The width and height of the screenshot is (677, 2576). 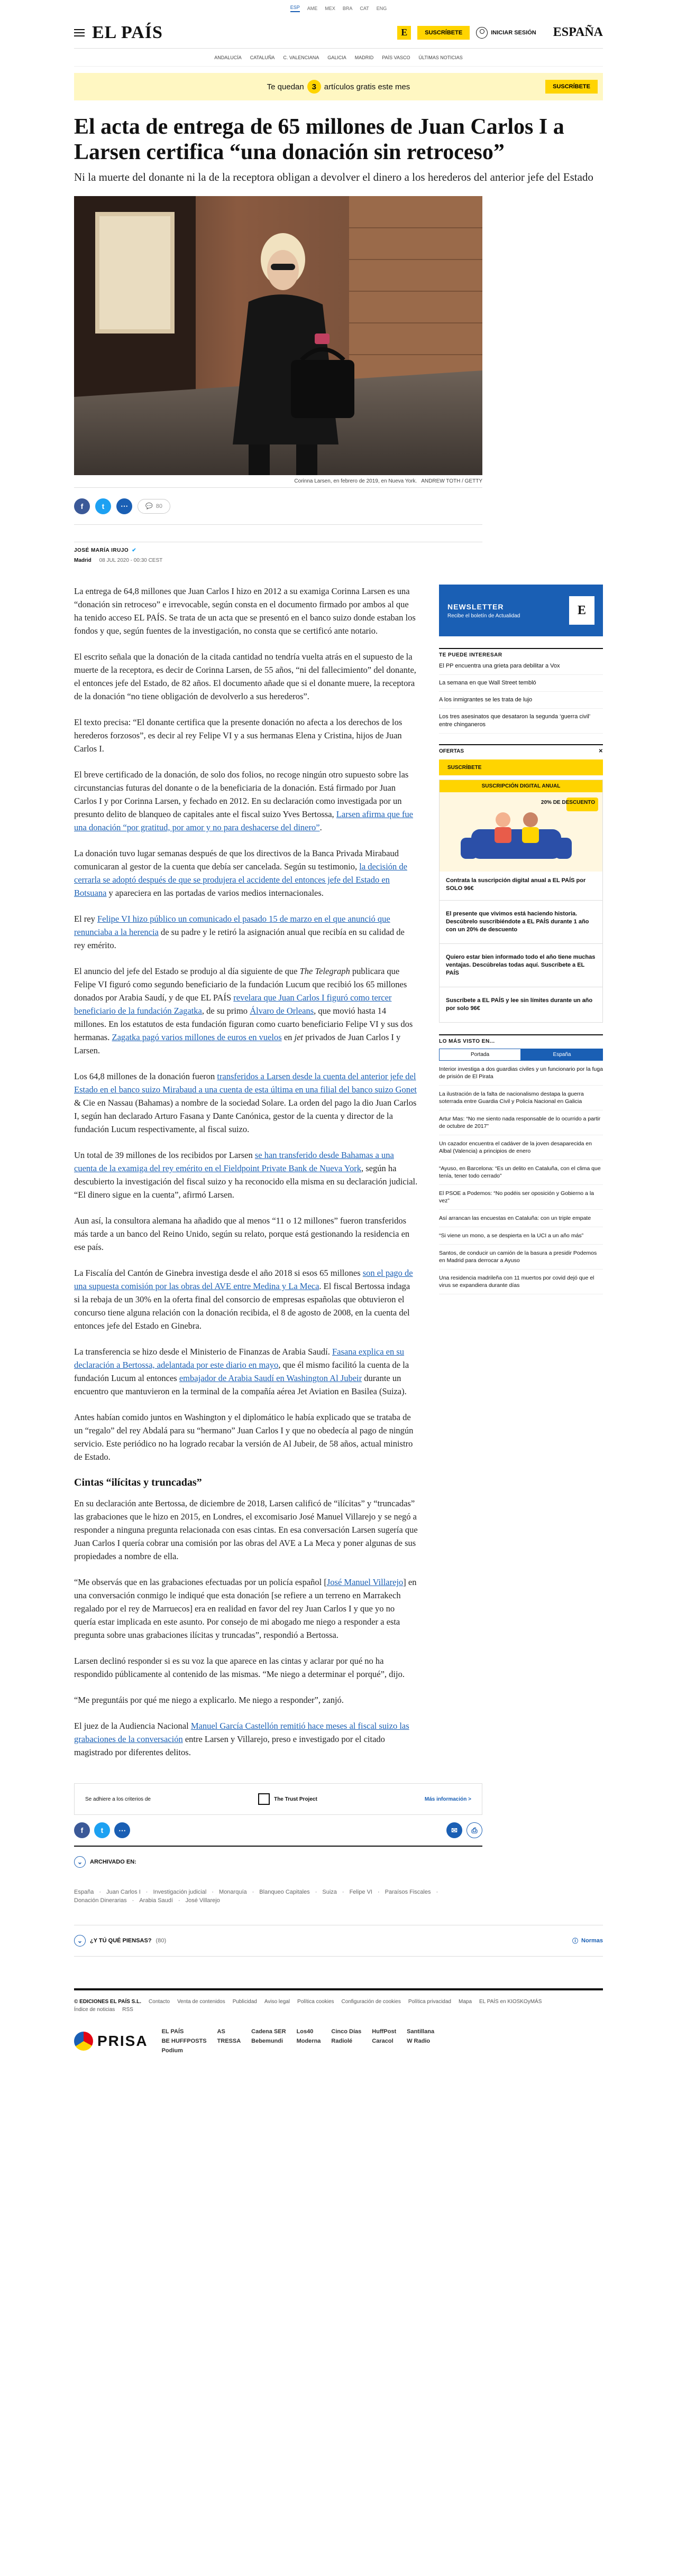 What do you see at coordinates (420, 2041) in the screenshot?
I see `brand-logo: W Radio` at bounding box center [420, 2041].